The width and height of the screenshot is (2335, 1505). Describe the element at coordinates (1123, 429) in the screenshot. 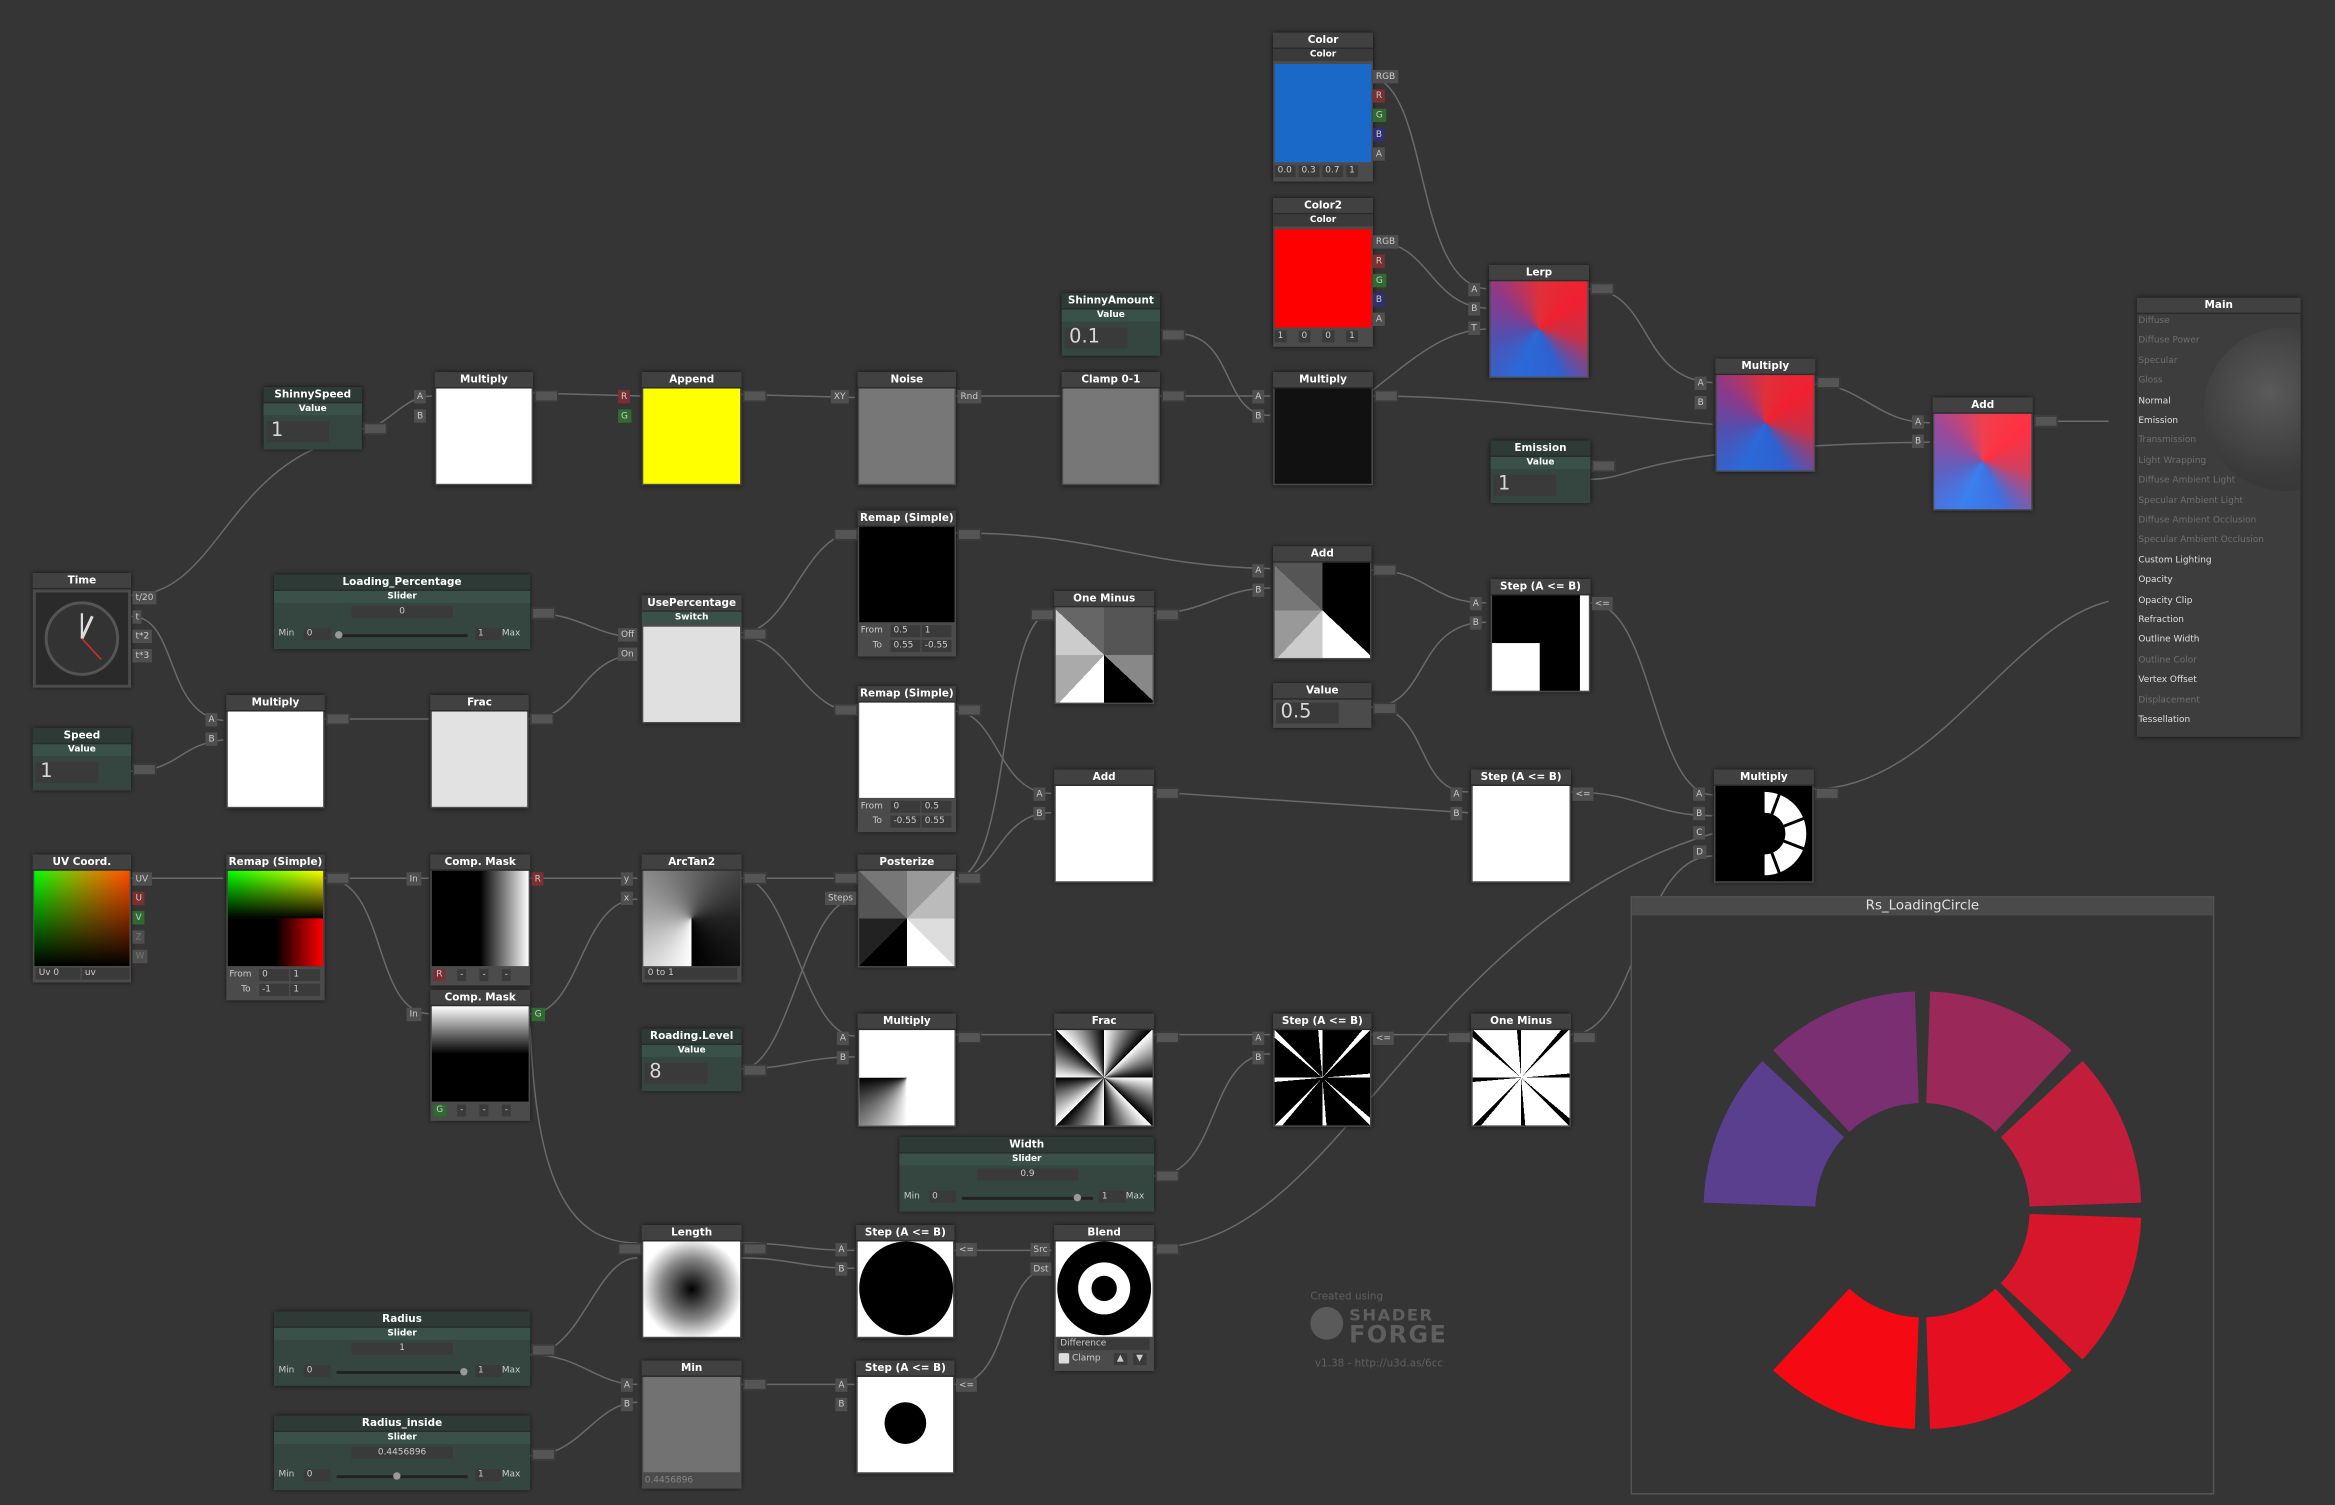

I see `clamp-node: Clamp 0-1` at that location.